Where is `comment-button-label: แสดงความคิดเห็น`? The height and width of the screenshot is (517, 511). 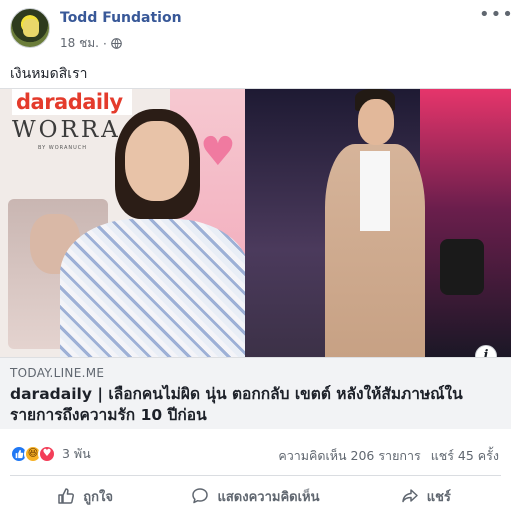
comment-button-label: แสดงความคิดเห็น is located at coordinates (268, 497).